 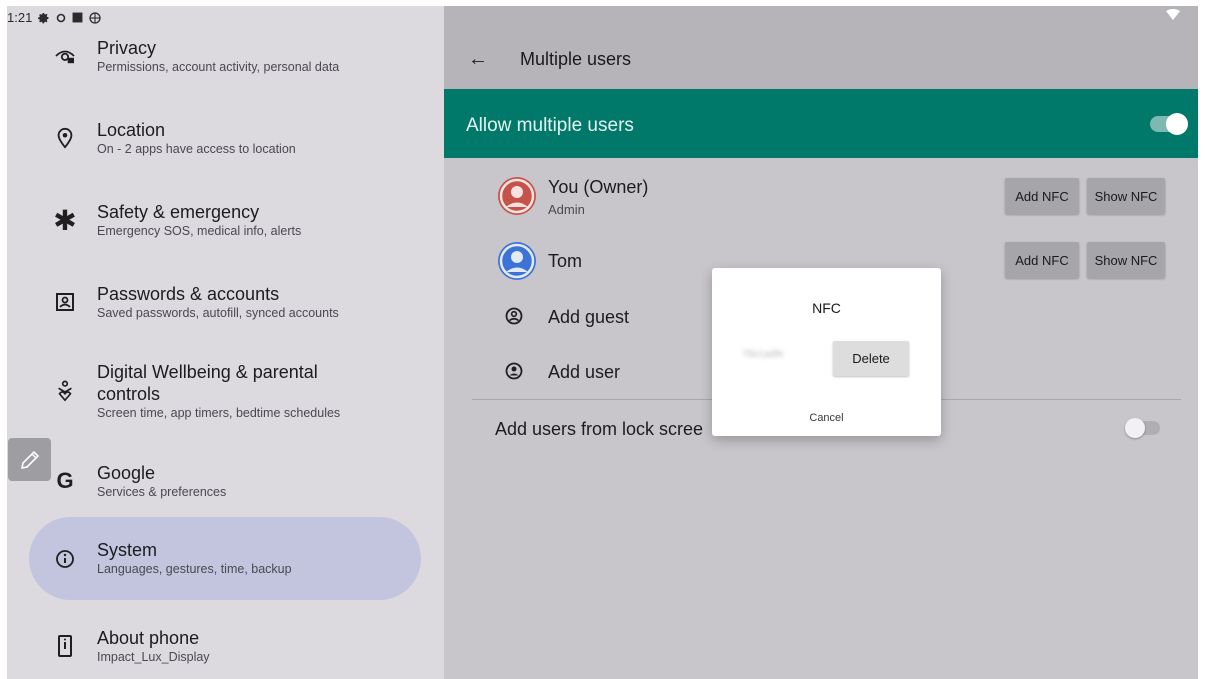 What do you see at coordinates (65, 56) in the screenshot?
I see `privacy-icon` at bounding box center [65, 56].